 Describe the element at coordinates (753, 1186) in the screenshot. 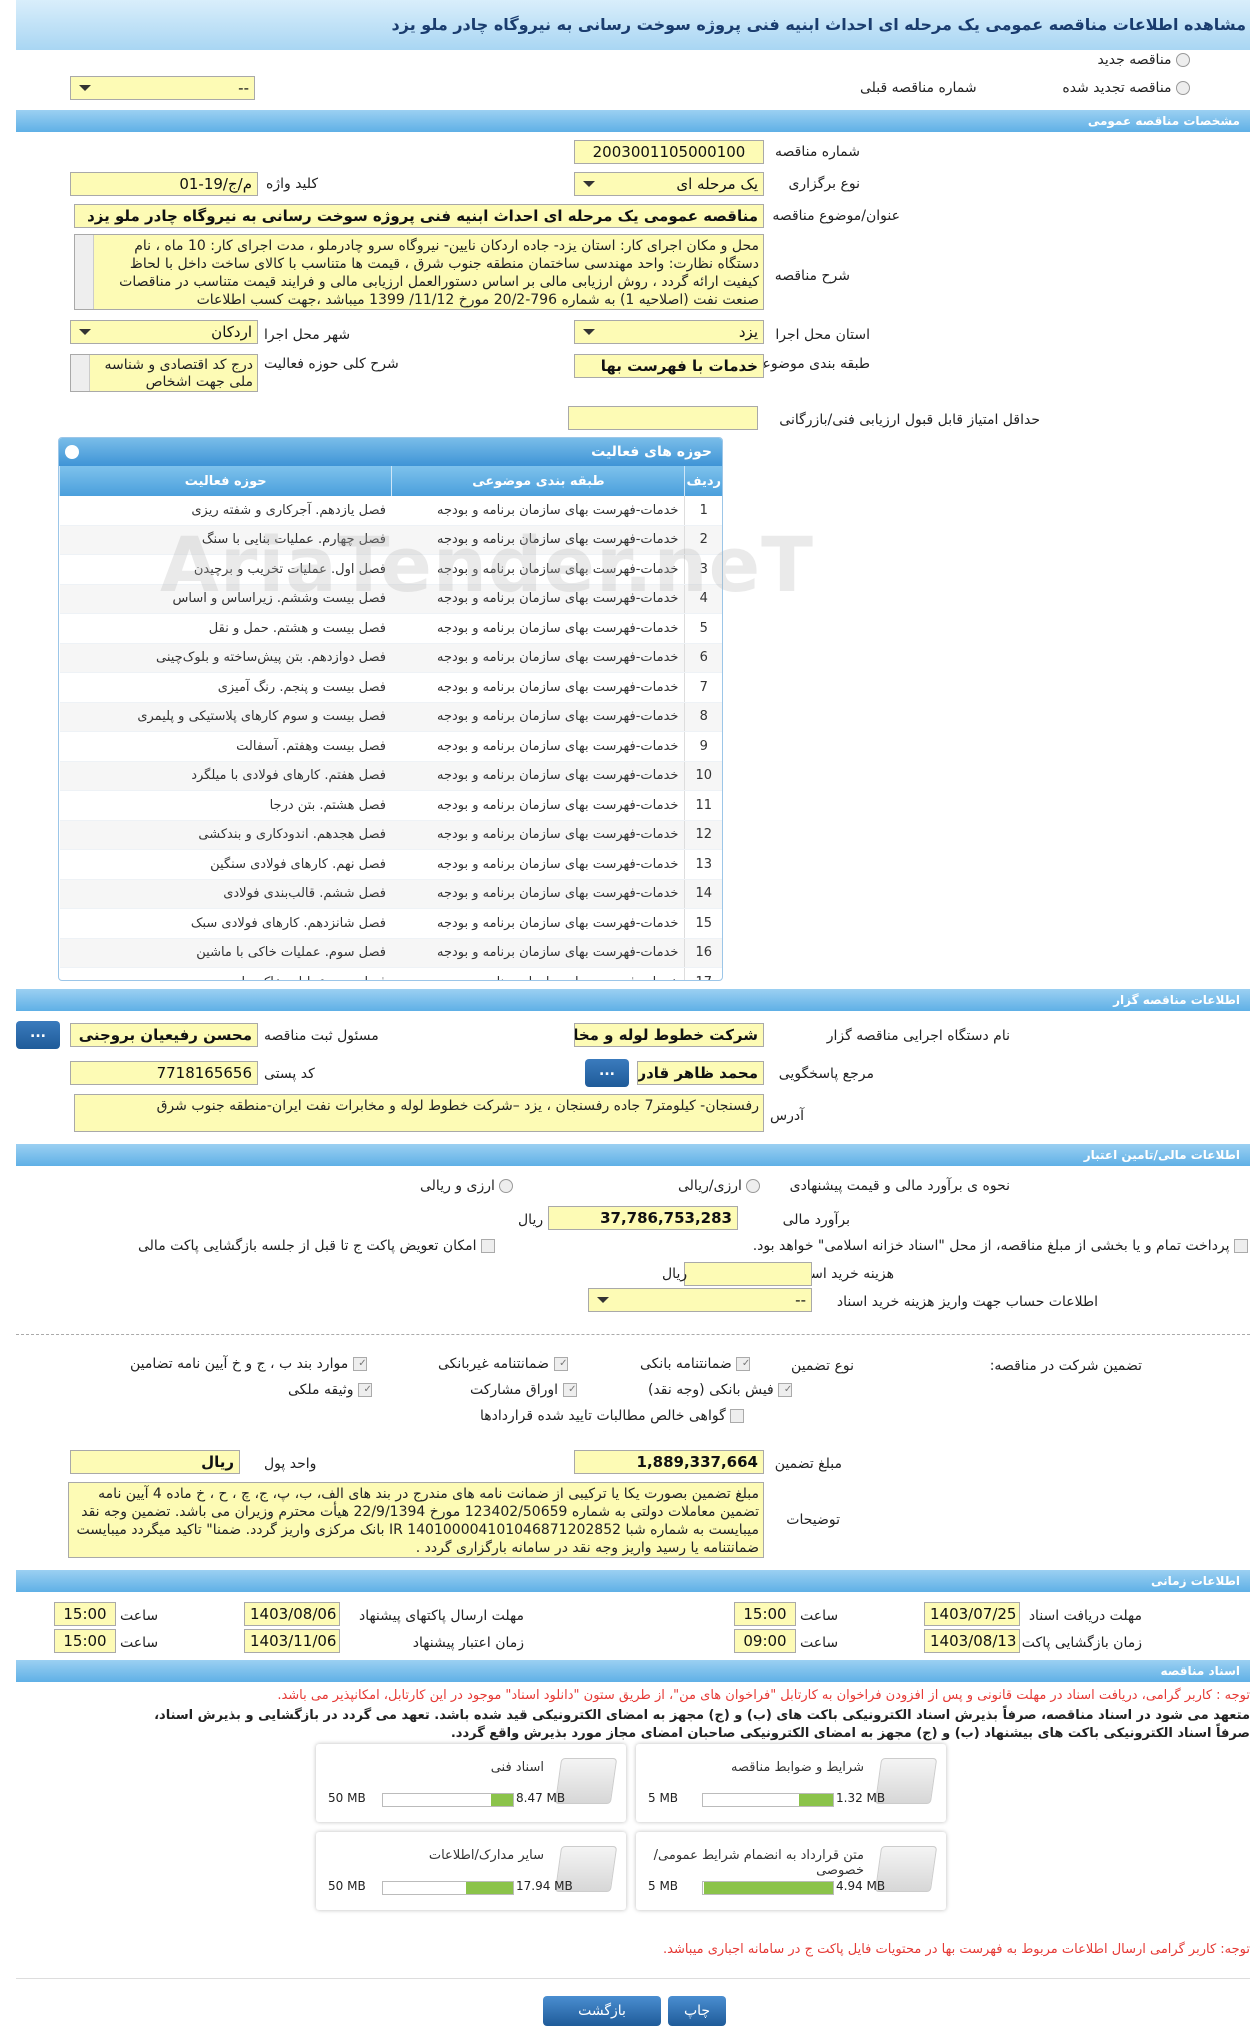

I see `radio-currency-rial-icon` at that location.